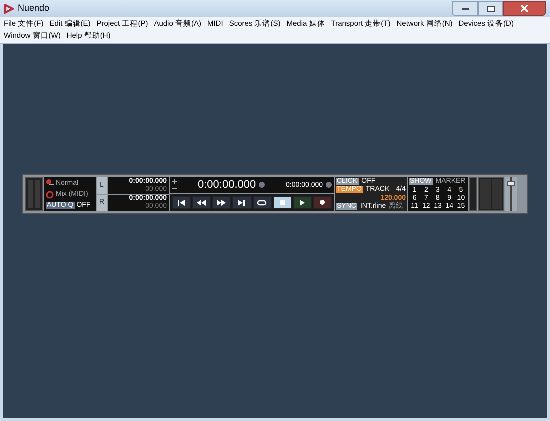 The image size is (550, 421). I want to click on maximize-button, so click(490, 8).